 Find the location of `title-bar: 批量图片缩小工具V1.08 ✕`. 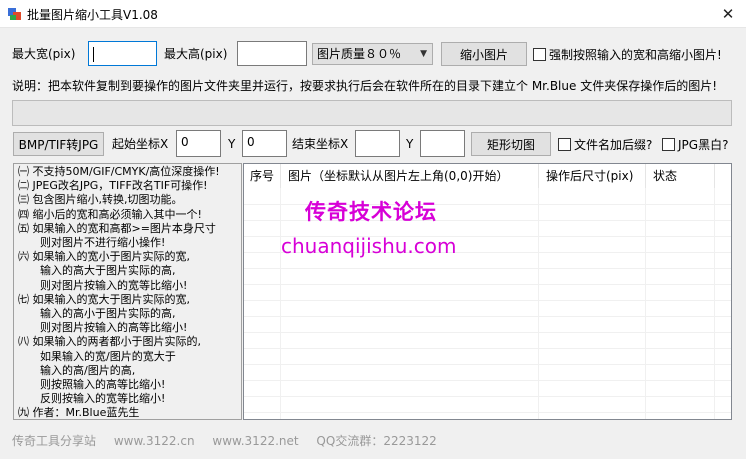

title-bar: 批量图片缩小工具V1.08 ✕ is located at coordinates (373, 14).